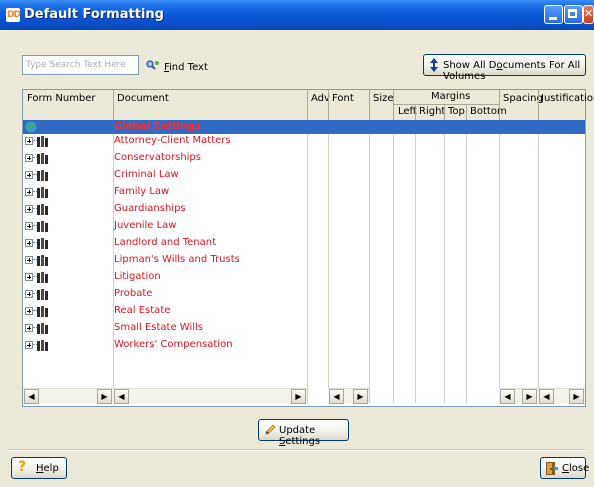 Image resolution: width=594 pixels, height=487 pixels. What do you see at coordinates (270, 429) in the screenshot?
I see `pencil-icon` at bounding box center [270, 429].